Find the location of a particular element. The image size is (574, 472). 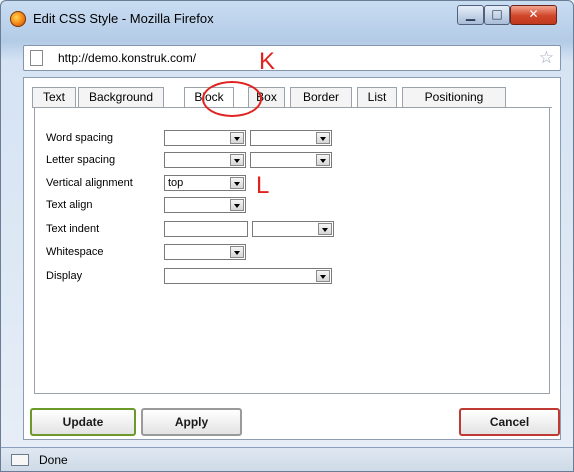

text-indent-label: Text indent is located at coordinates (73, 229).